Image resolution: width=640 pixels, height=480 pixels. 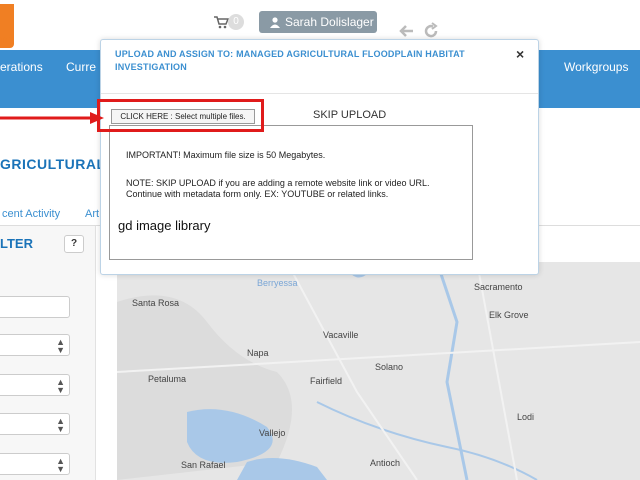 What do you see at coordinates (319, 93) in the screenshot?
I see `modal-divider` at bounding box center [319, 93].